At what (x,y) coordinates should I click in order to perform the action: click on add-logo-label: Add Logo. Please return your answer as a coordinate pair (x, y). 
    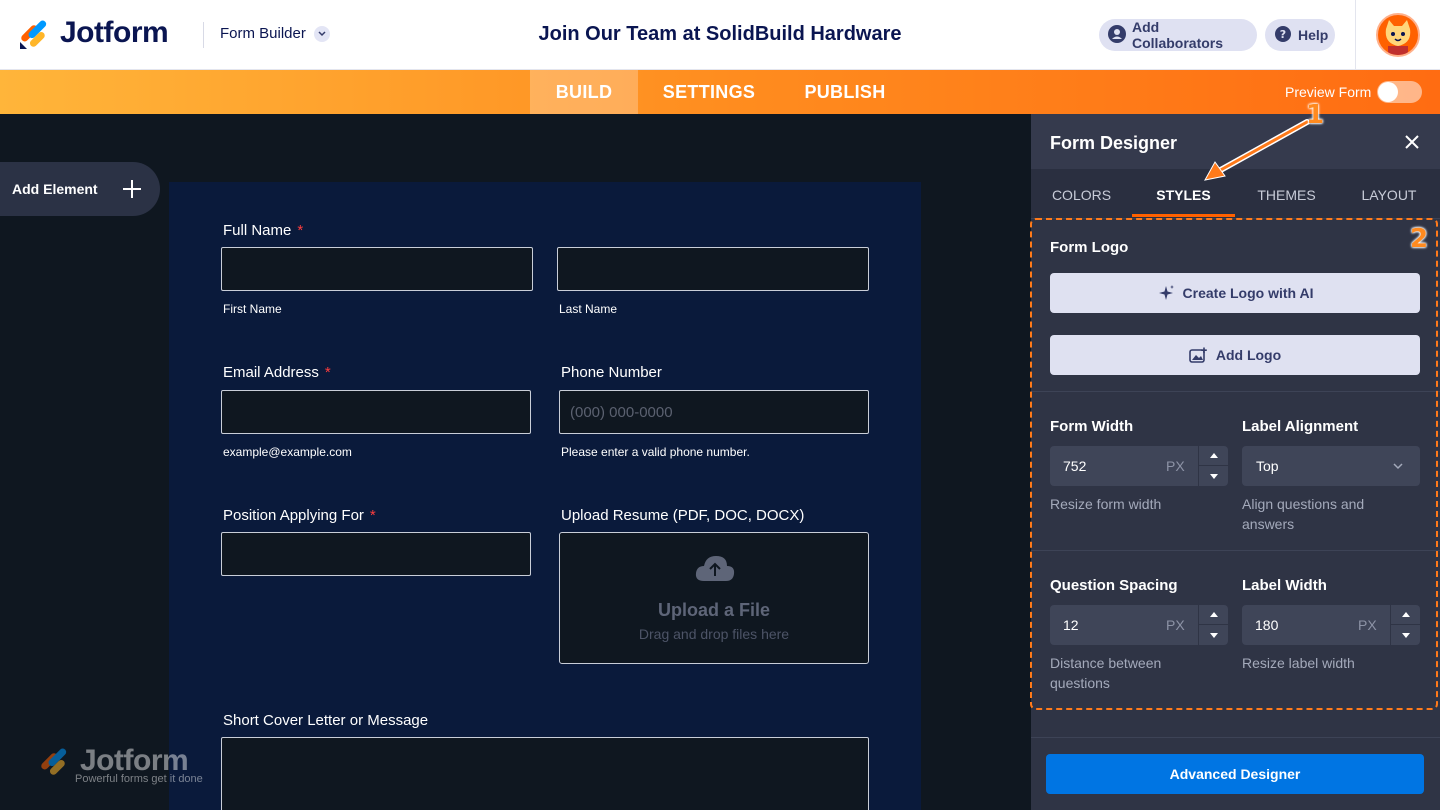
    Looking at the image, I should click on (1248, 355).